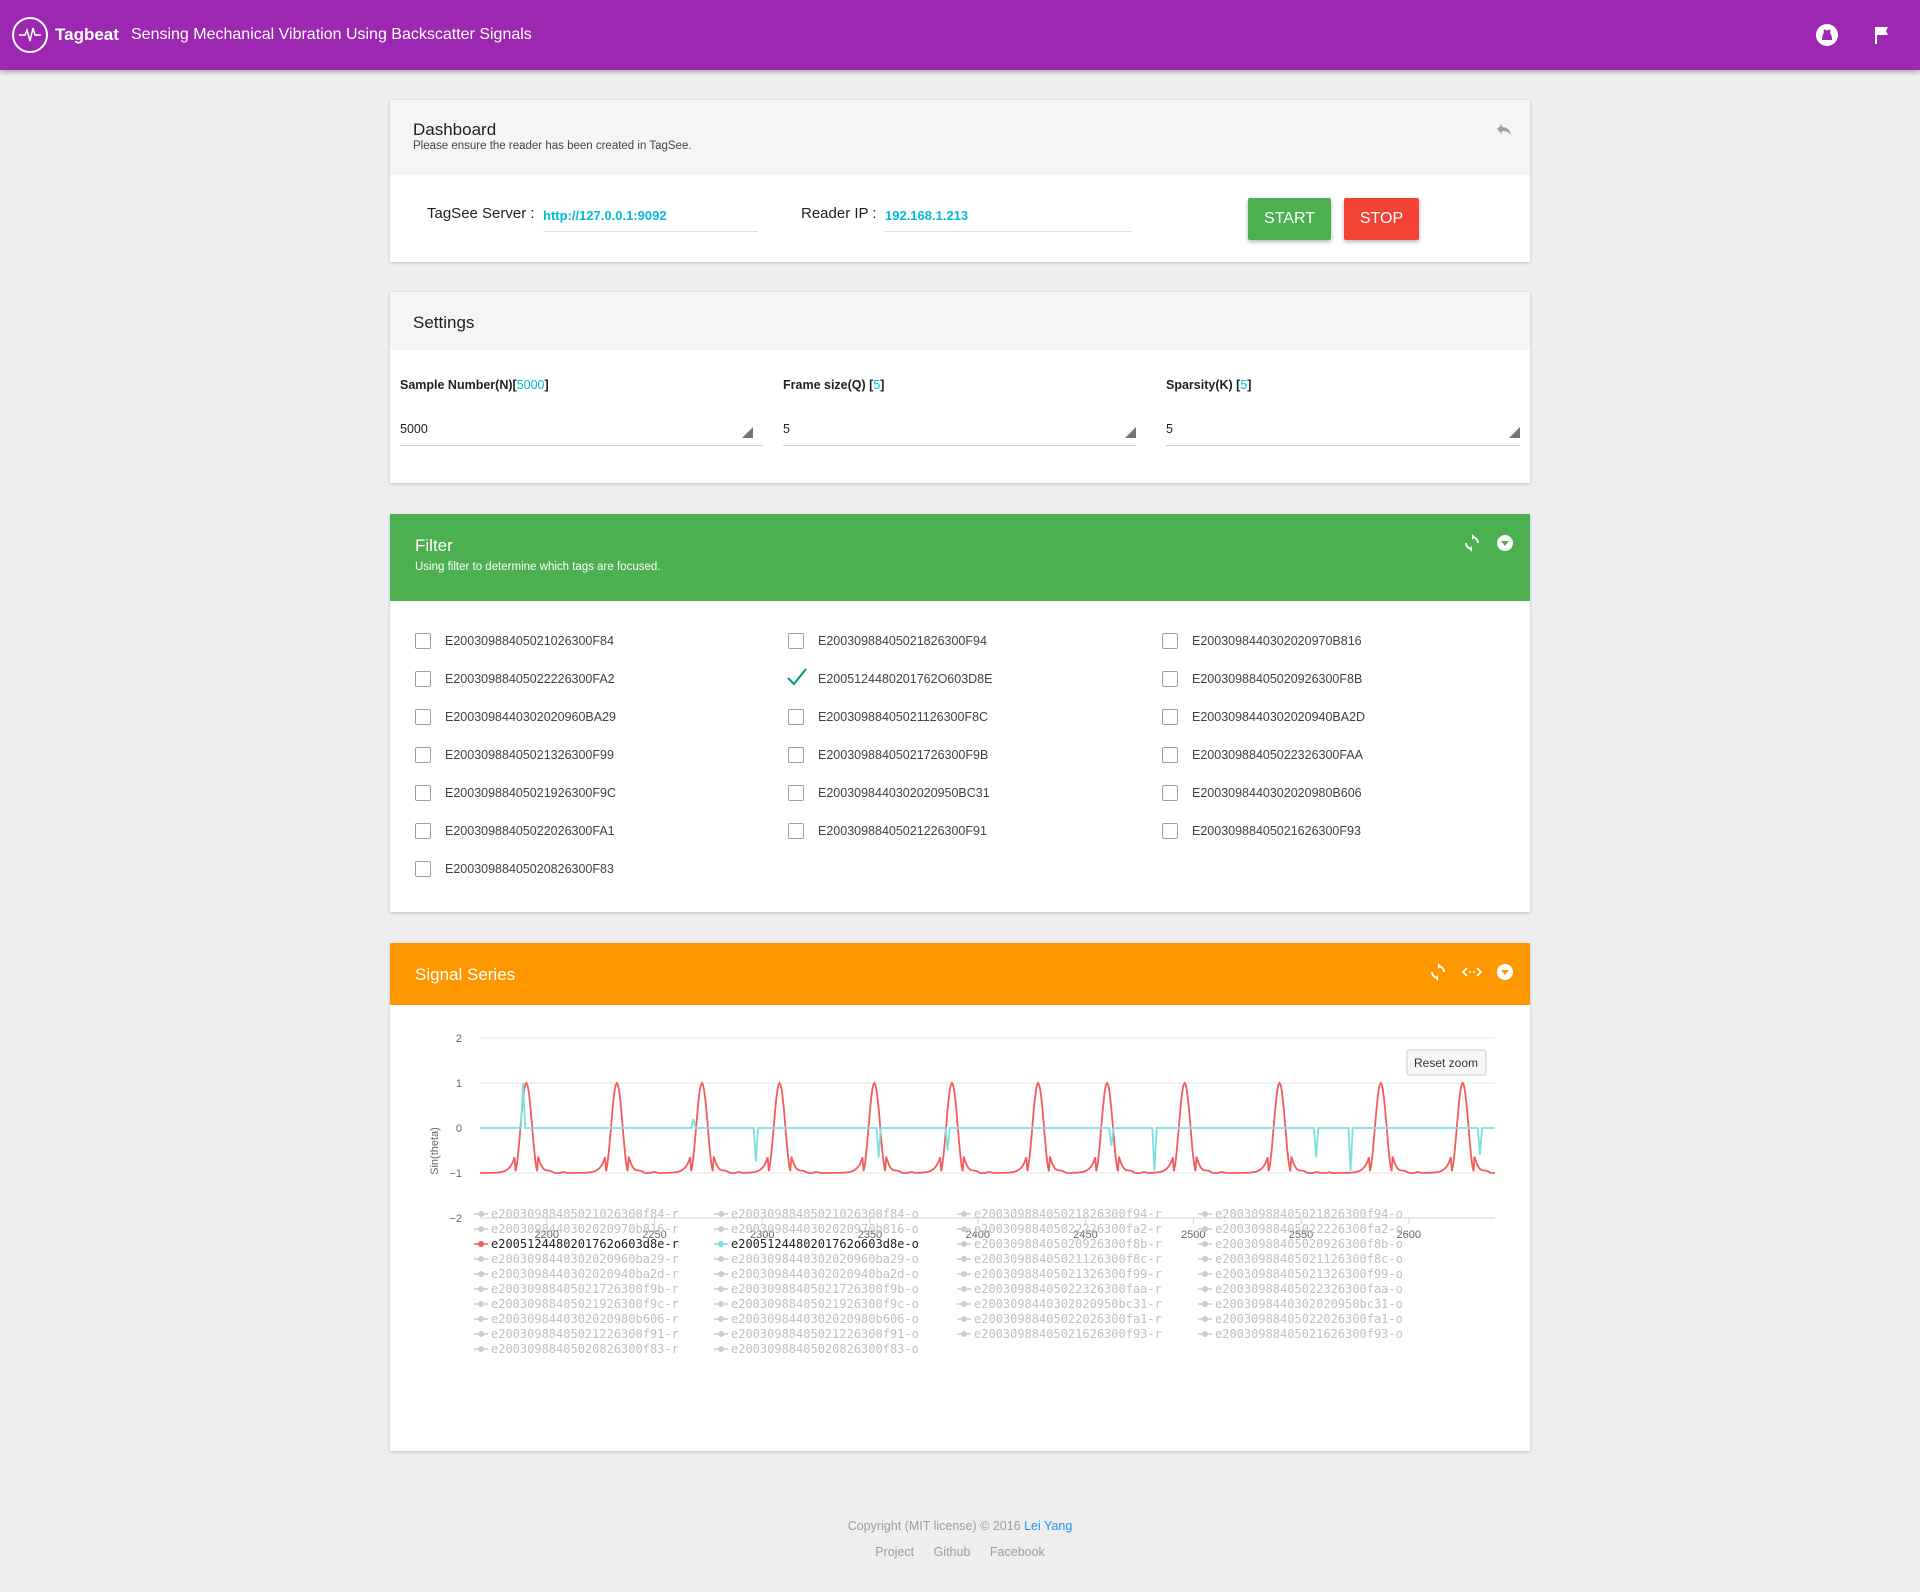 The image size is (1920, 1592). I want to click on legend-item: e20030988405021626300f93-o, so click(1300, 1334).